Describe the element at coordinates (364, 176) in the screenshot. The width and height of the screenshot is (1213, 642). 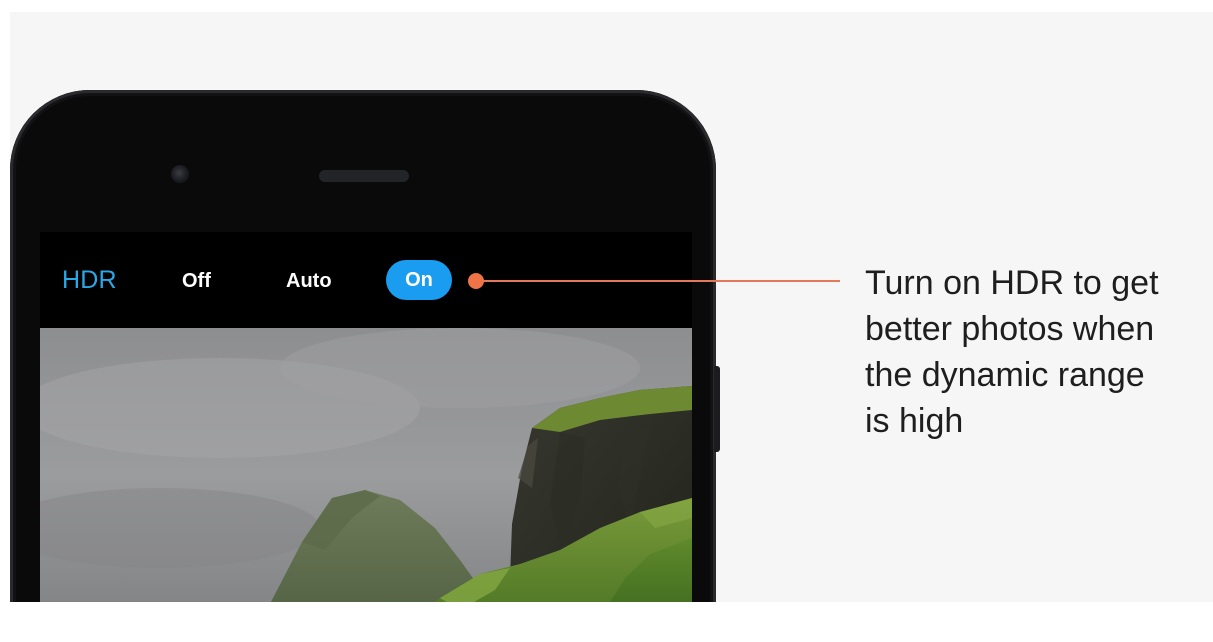
I see `earpiece-speaker-icon` at that location.